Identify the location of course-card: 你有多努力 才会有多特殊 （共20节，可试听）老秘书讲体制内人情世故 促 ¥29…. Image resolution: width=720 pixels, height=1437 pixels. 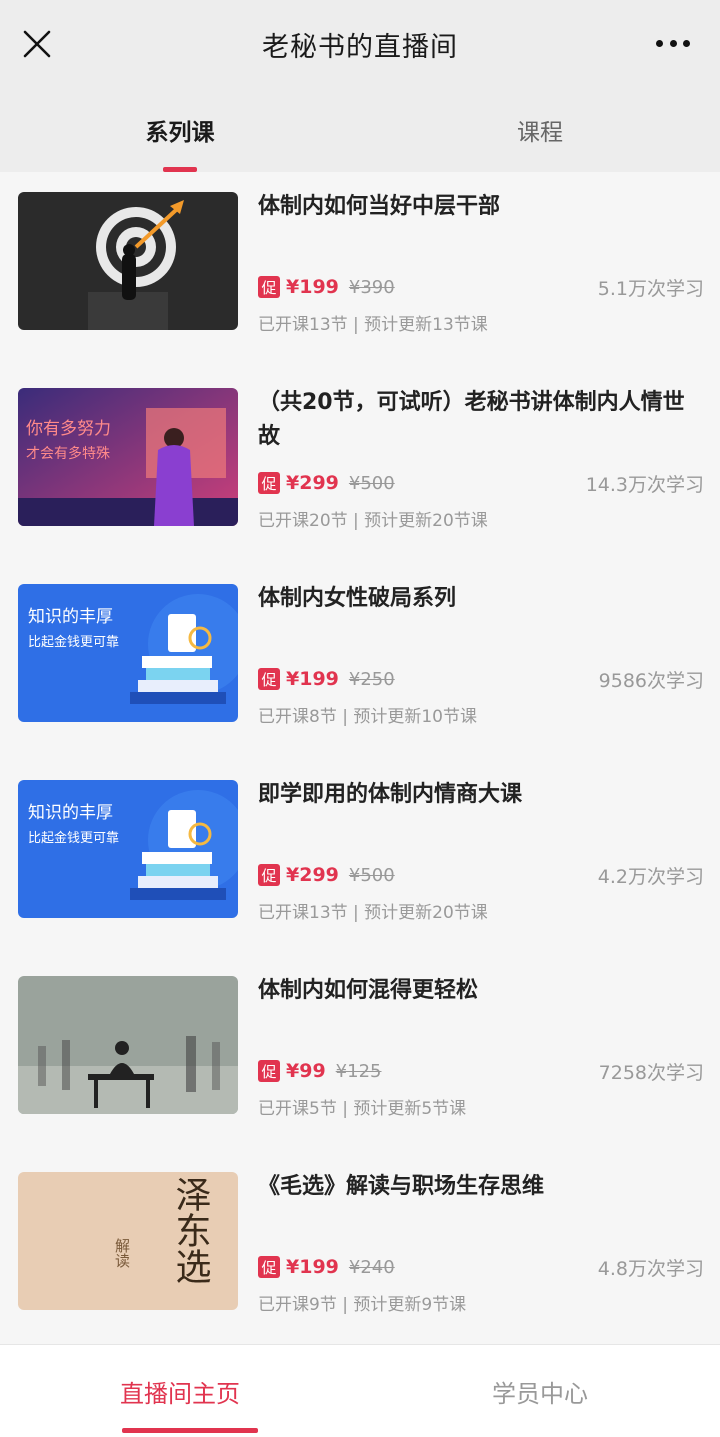
(360, 466).